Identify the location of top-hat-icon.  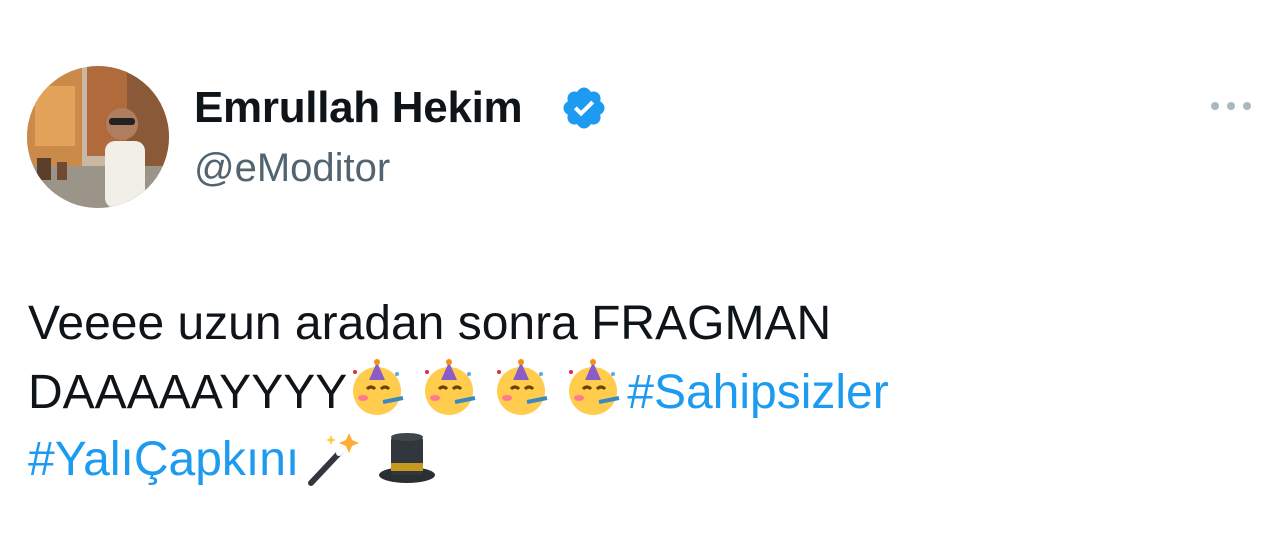
(407, 457).